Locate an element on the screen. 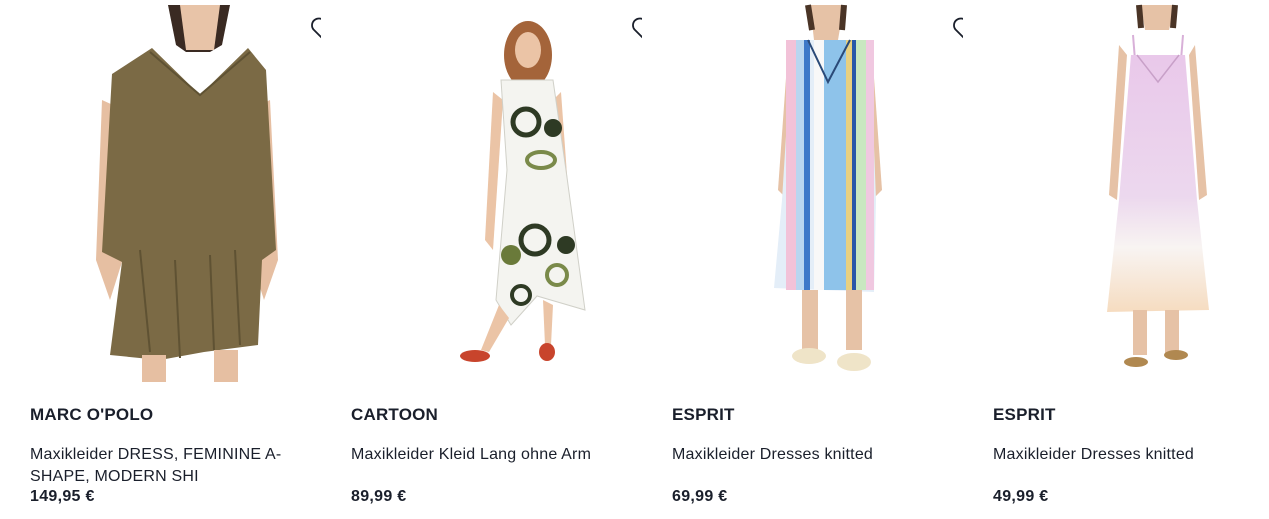 The image size is (1269, 519). product-price: 149,95 € is located at coordinates (62, 496).